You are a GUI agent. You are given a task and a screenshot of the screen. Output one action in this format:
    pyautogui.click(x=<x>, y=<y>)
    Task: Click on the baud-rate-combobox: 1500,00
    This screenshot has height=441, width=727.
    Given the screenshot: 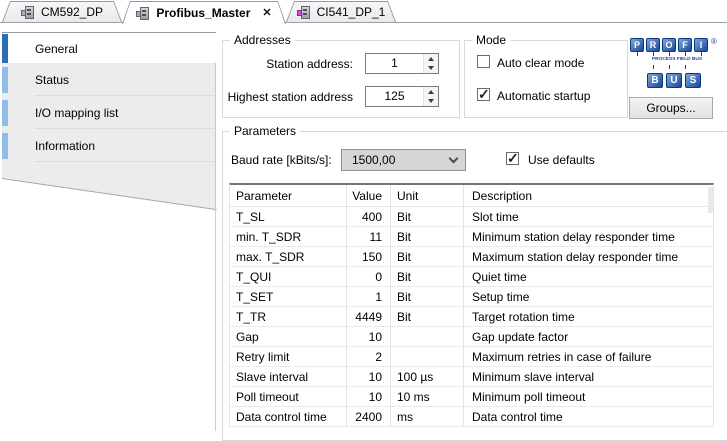 What is the action you would take?
    pyautogui.click(x=403, y=160)
    